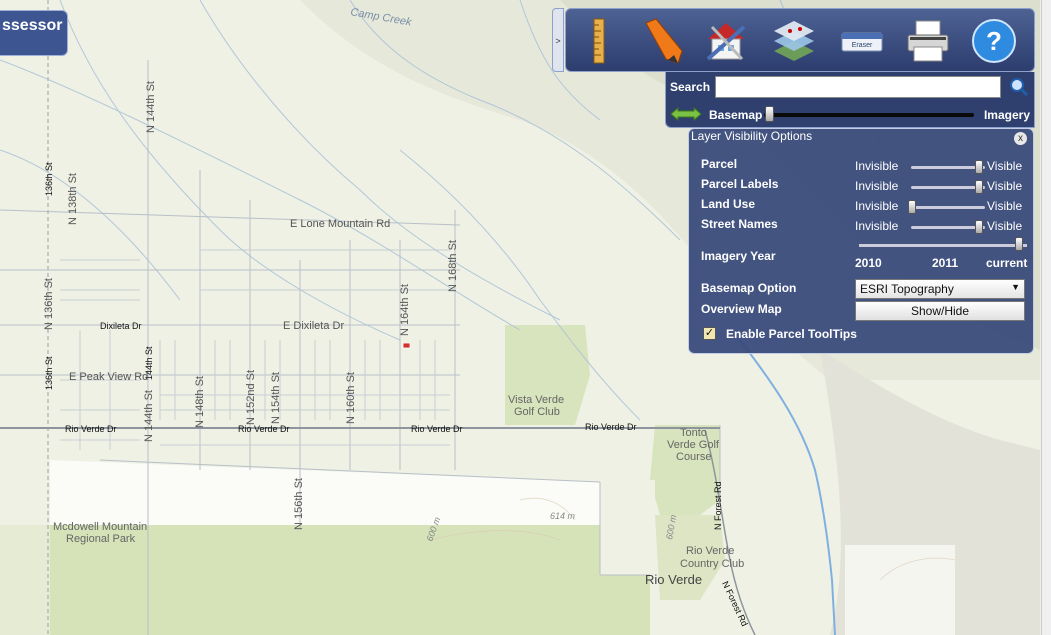 This screenshot has height=635, width=1051. I want to click on pencil-icon, so click(664, 41).